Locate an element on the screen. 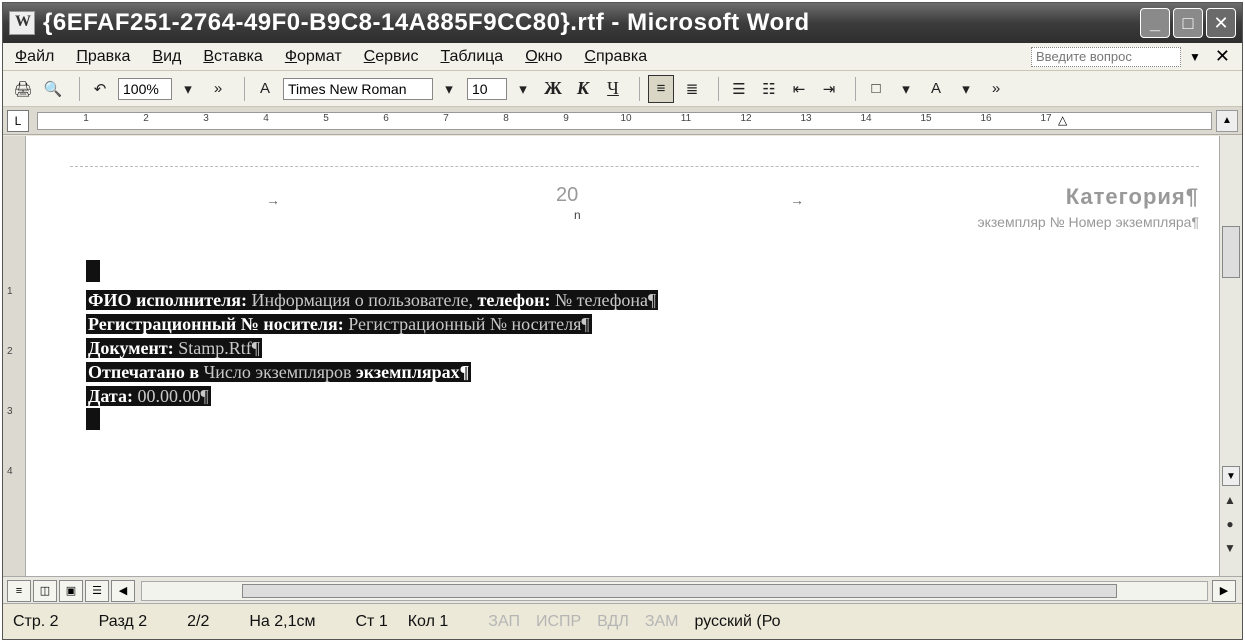  ask-question-input: Введите вопрос is located at coordinates (1106, 56).